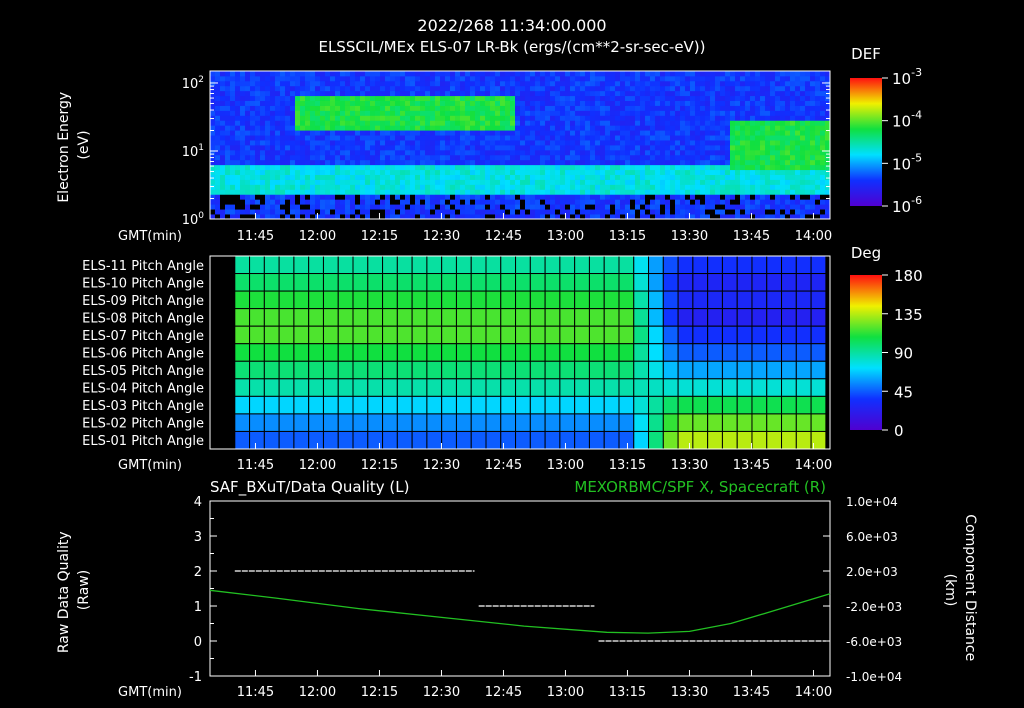 The height and width of the screenshot is (708, 1024). What do you see at coordinates (565, 236) in the screenshot?
I see `time-tick-label: 13:00` at bounding box center [565, 236].